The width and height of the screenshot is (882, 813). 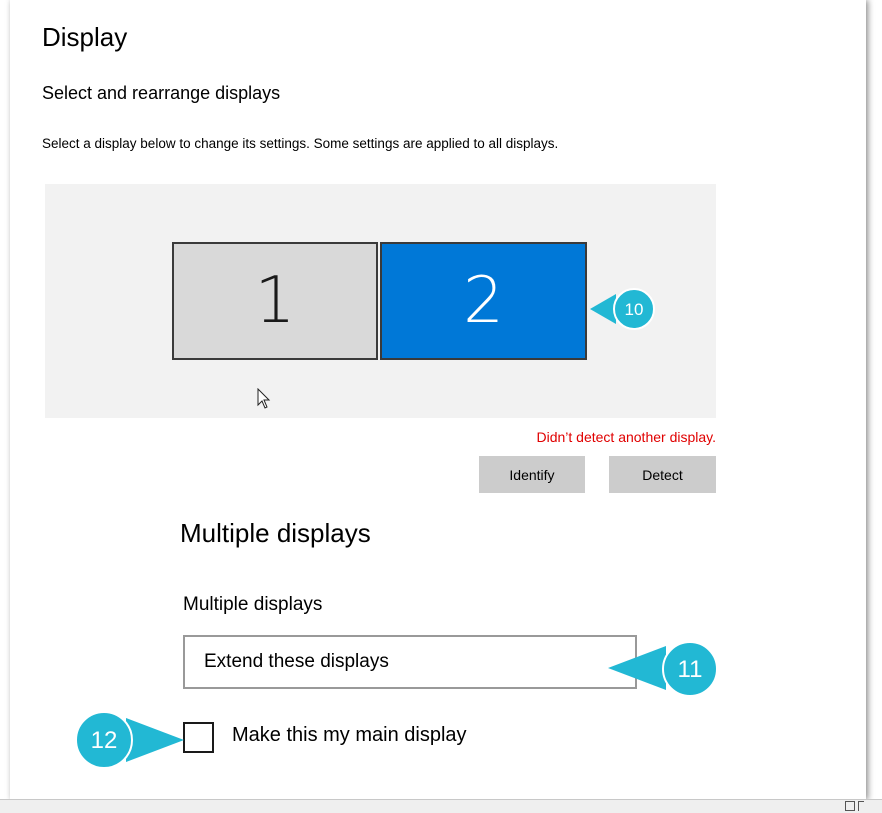 What do you see at coordinates (253, 604) in the screenshot?
I see `multiple-displays-label: Multiple displays` at bounding box center [253, 604].